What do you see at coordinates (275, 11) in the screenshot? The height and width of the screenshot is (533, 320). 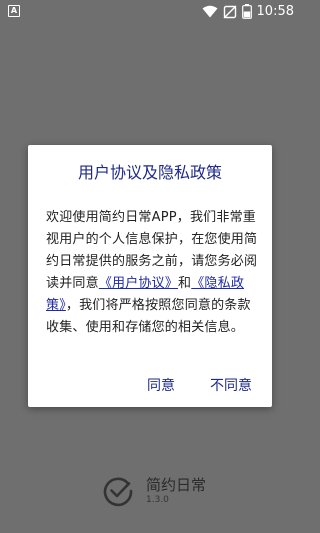 I see `status-time: 10:58` at bounding box center [275, 11].